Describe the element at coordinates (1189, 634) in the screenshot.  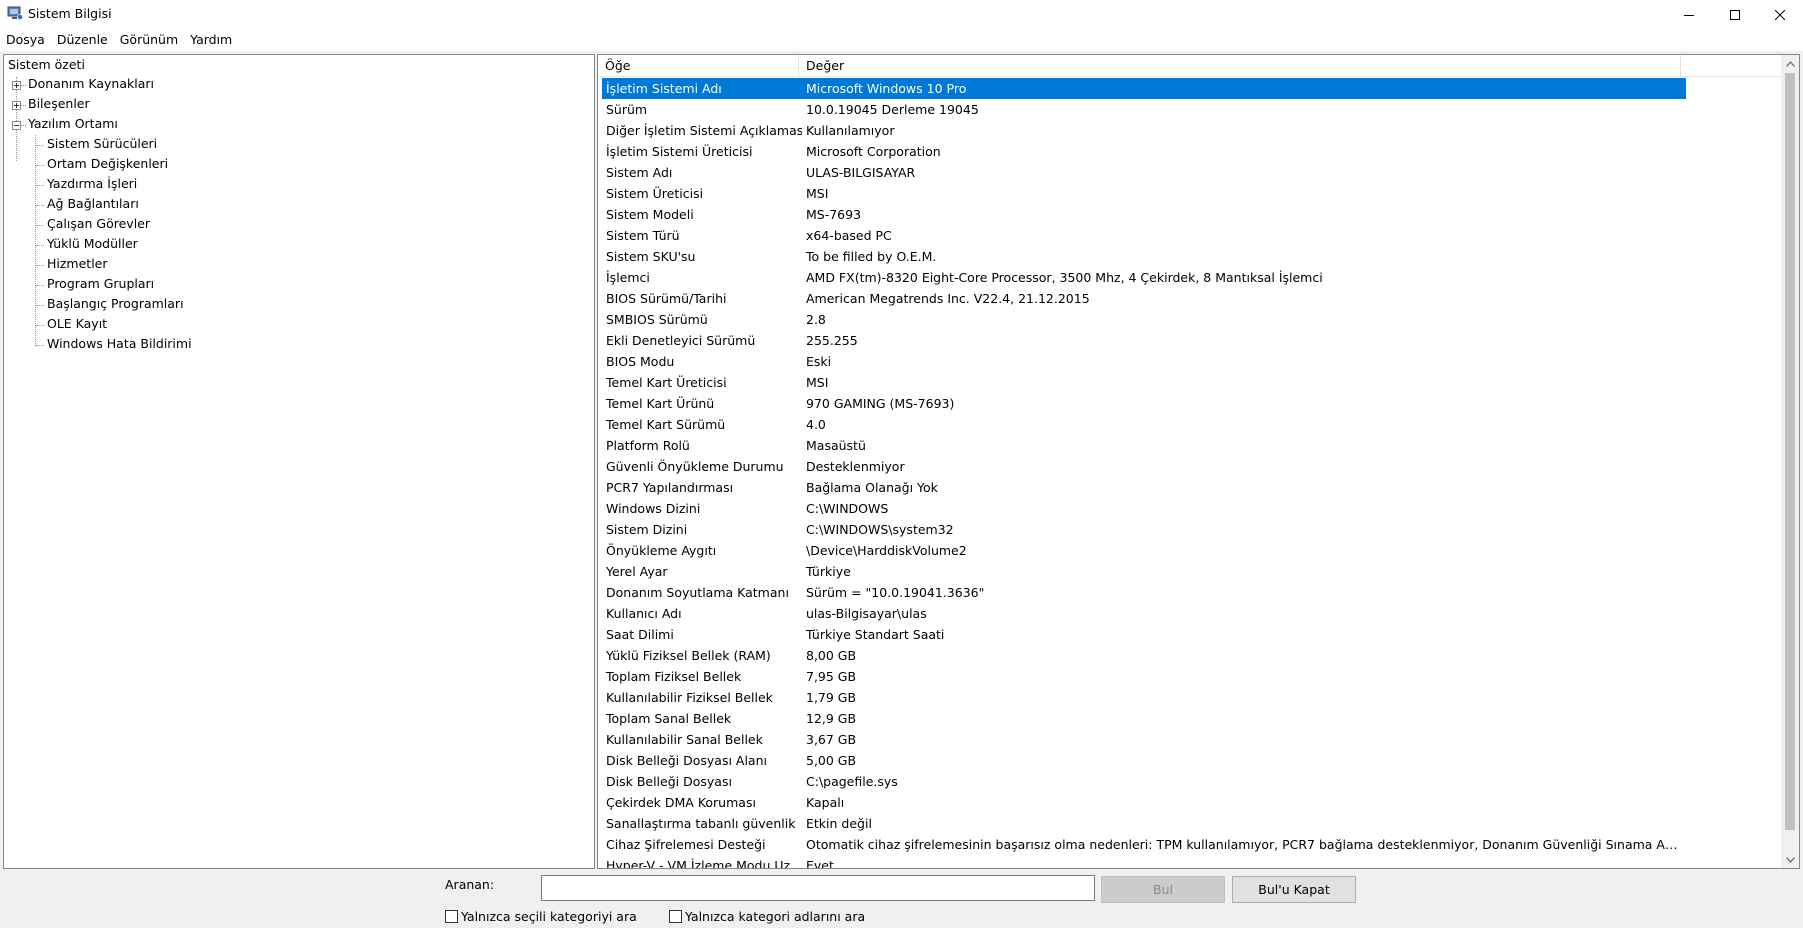
I see `list-row: Saat Dilimi Türkiye Standart Saati` at that location.